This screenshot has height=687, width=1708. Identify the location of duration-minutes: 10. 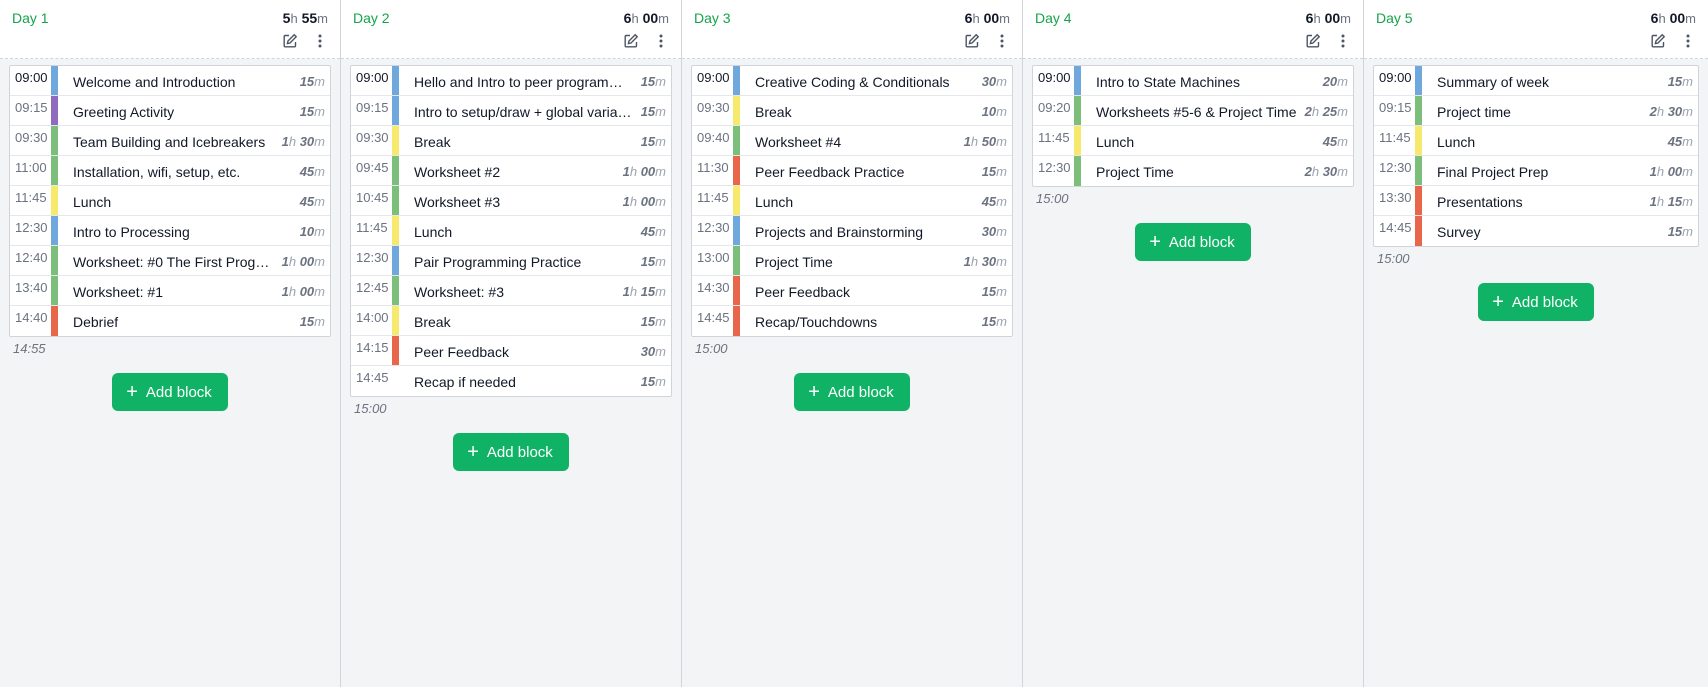
(307, 231).